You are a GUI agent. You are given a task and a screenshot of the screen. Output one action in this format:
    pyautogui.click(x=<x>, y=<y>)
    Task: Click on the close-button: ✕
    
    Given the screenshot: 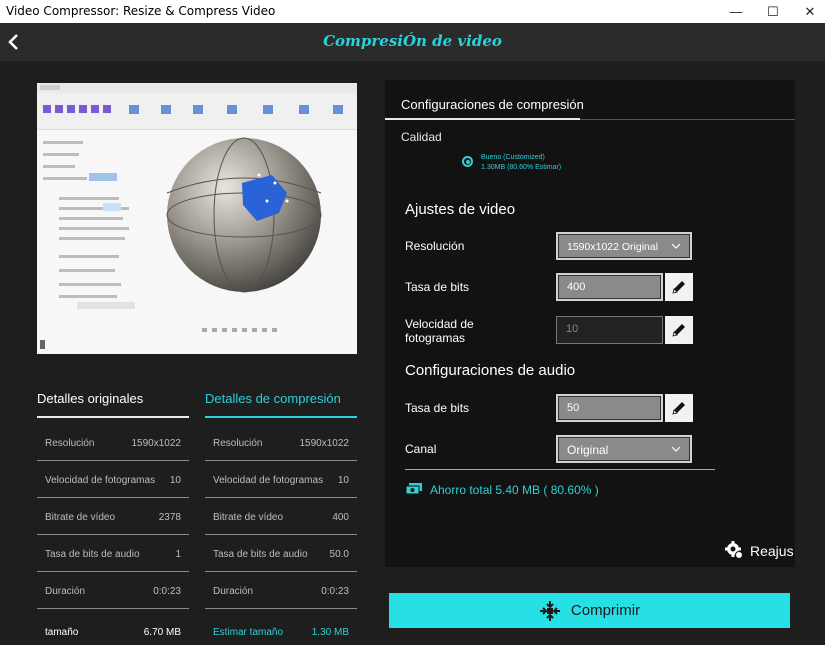 What is the action you would take?
    pyautogui.click(x=808, y=11)
    